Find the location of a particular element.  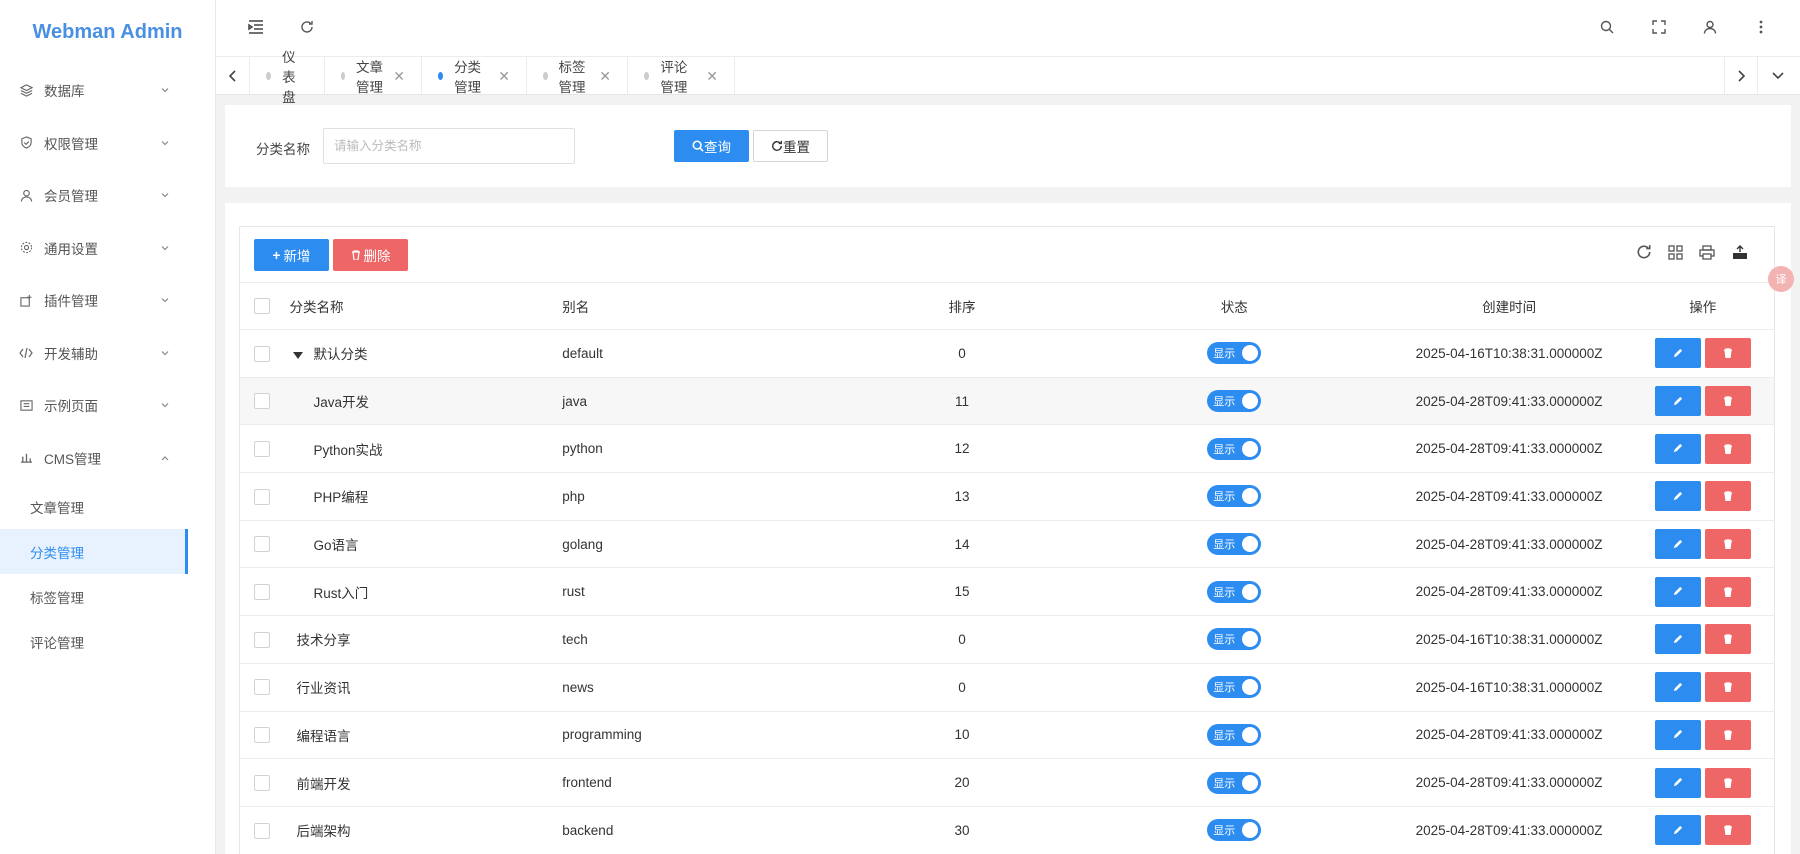

tab-4: 评论管理 ✕ is located at coordinates (681, 76).